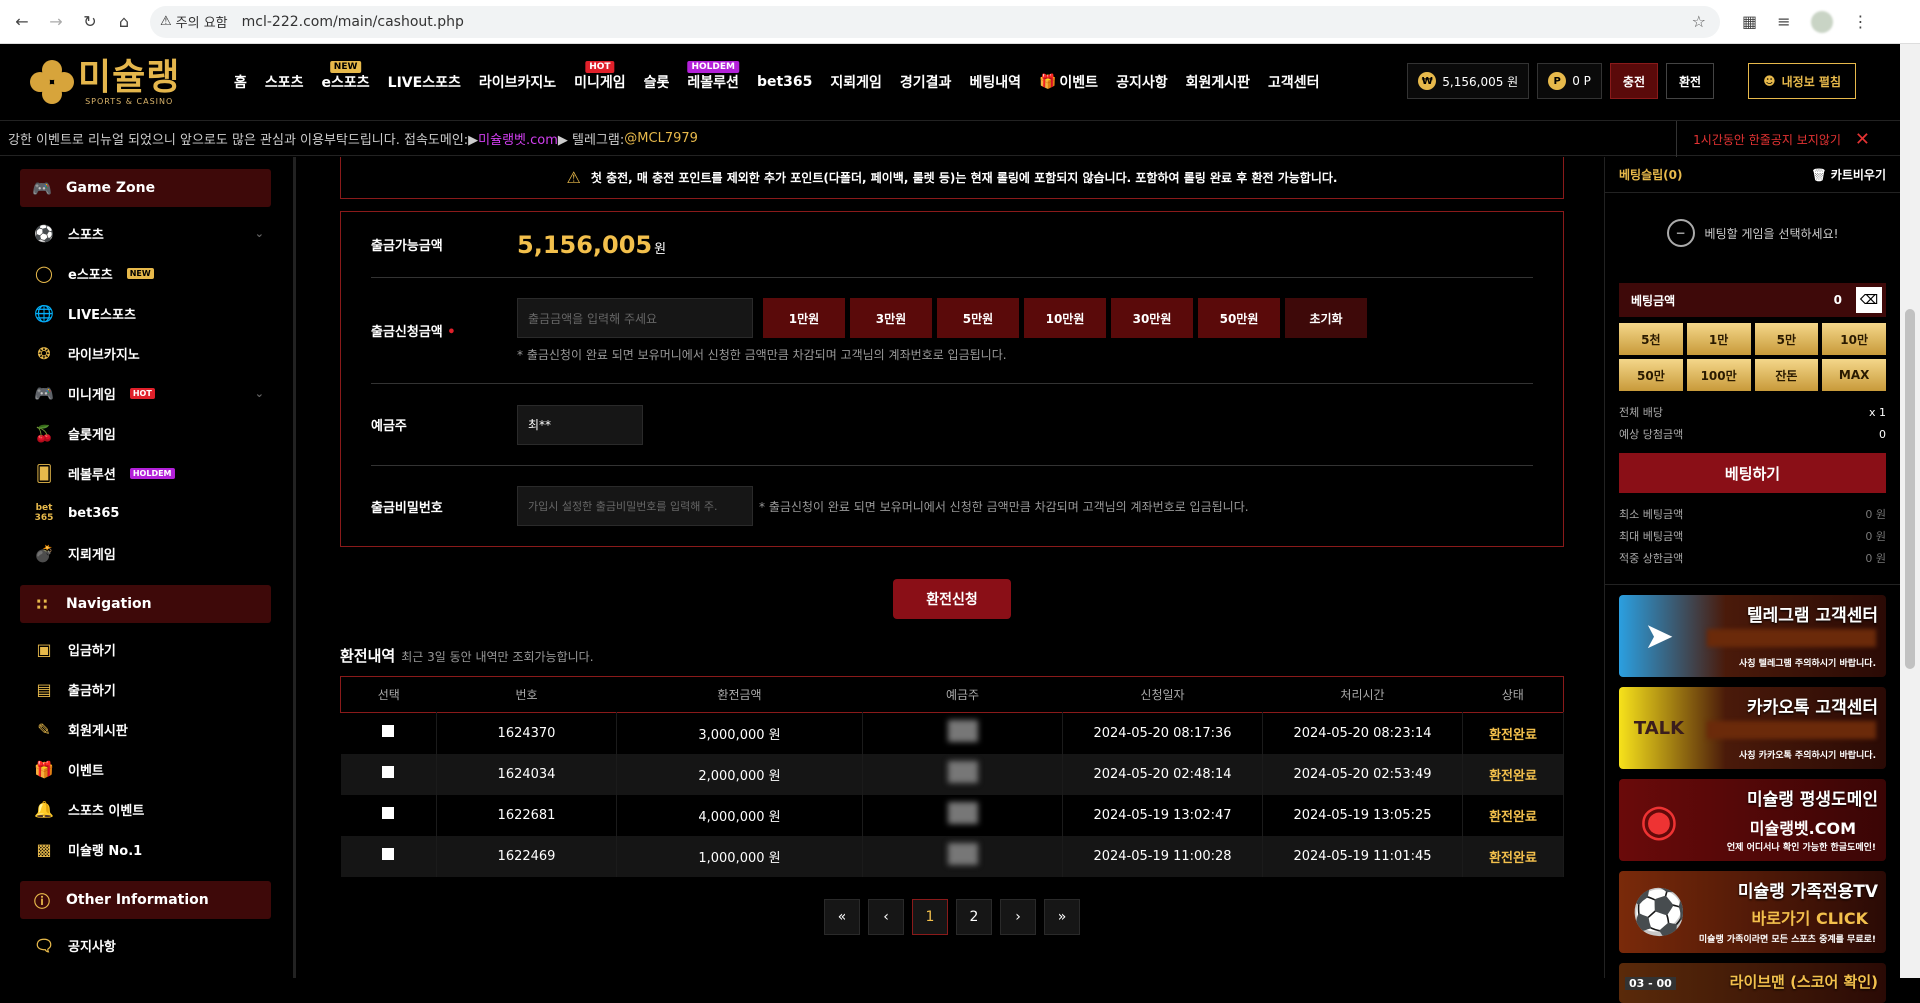 The image size is (1920, 1003). Describe the element at coordinates (149, 273) in the screenshot. I see `sidebar-item-esports: ◯ e스포츠 NEW` at that location.